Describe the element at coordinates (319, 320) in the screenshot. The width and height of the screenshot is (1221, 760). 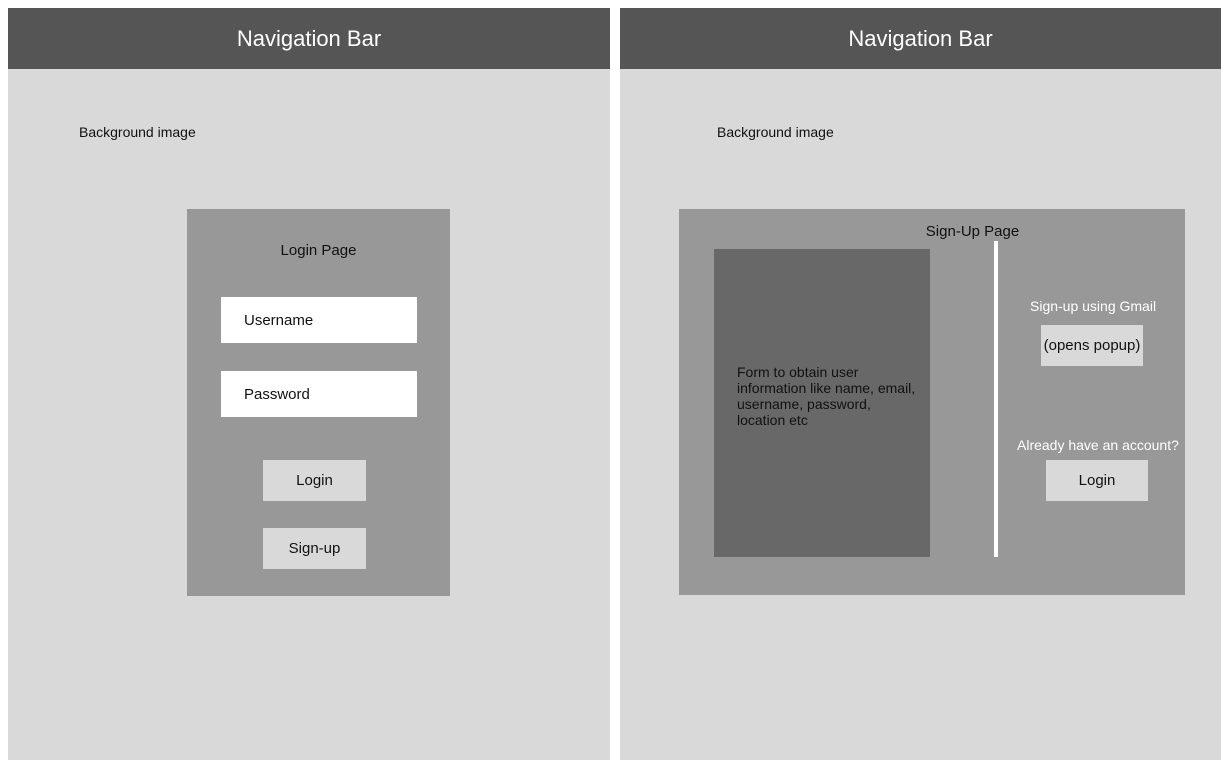
I see `username-field: Username` at that location.